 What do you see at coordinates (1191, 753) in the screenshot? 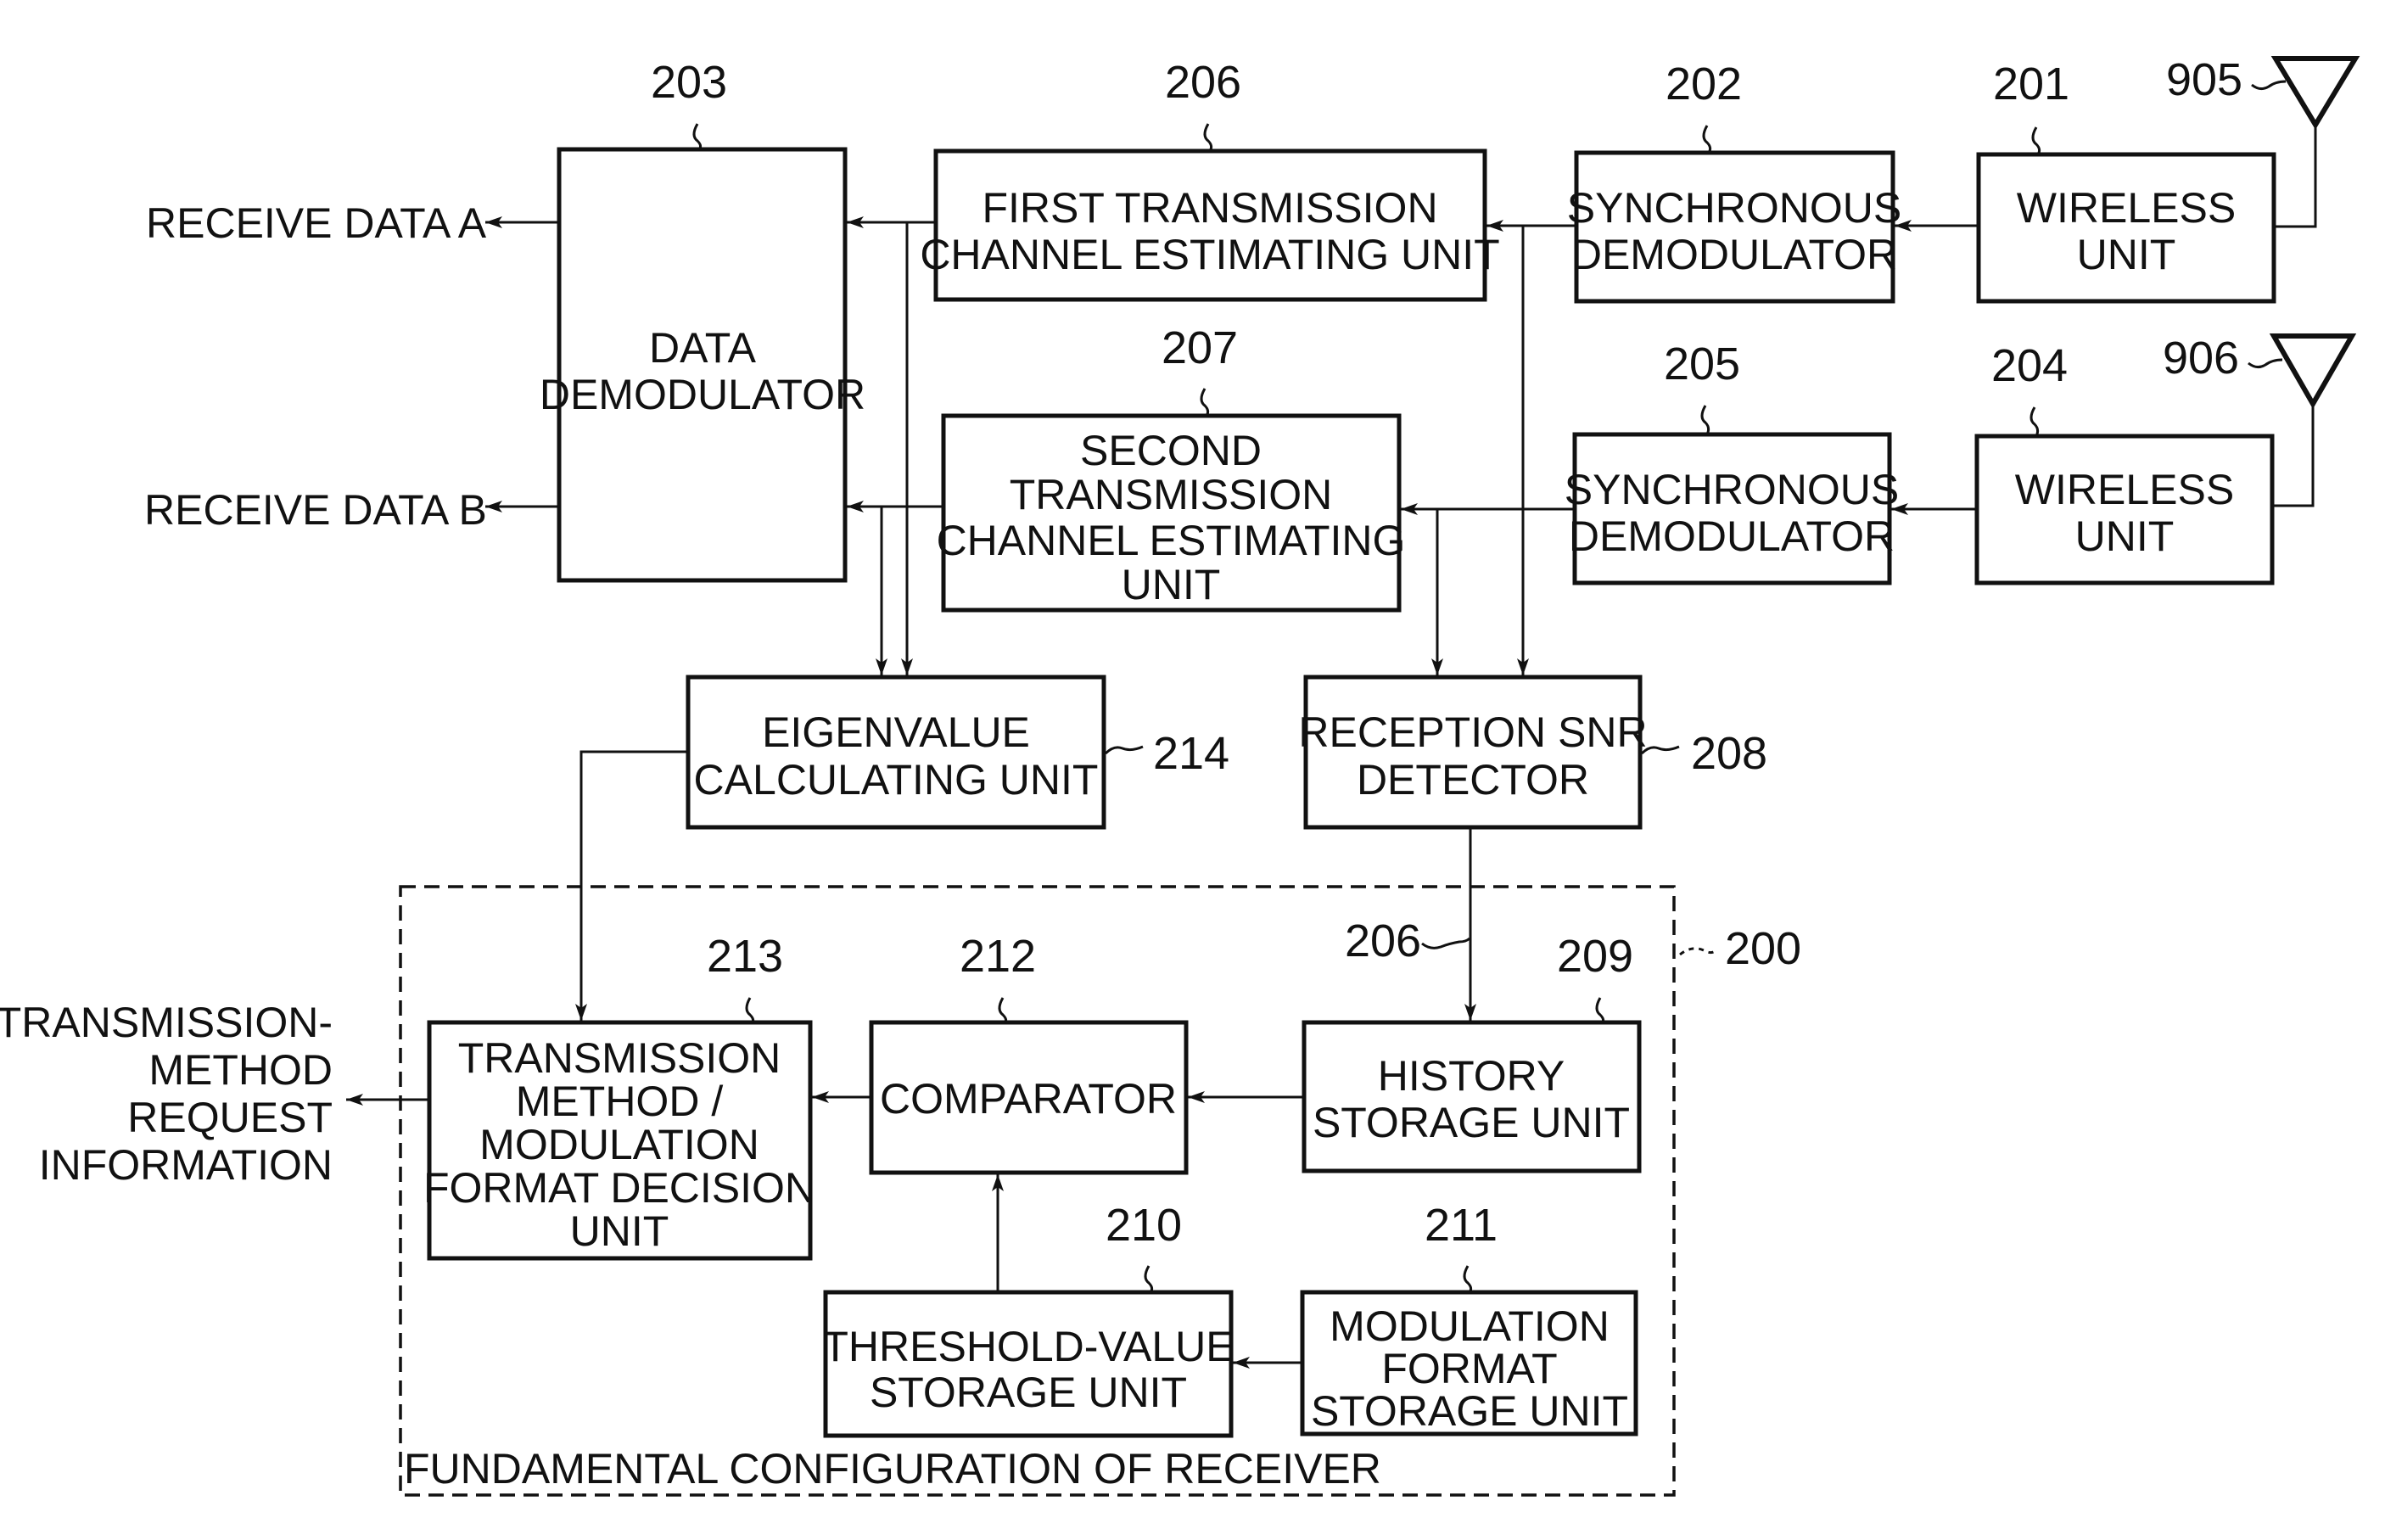
I see `svg-text: 214` at bounding box center [1191, 753].